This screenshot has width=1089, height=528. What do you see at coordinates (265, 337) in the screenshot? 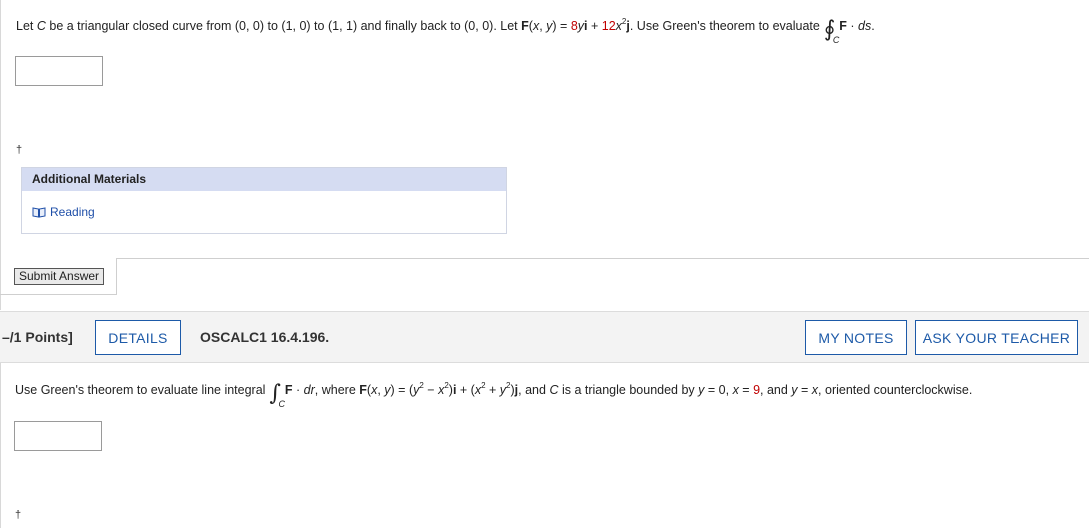
I see `problem-id: OSCALC1 16.4.196.` at bounding box center [265, 337].